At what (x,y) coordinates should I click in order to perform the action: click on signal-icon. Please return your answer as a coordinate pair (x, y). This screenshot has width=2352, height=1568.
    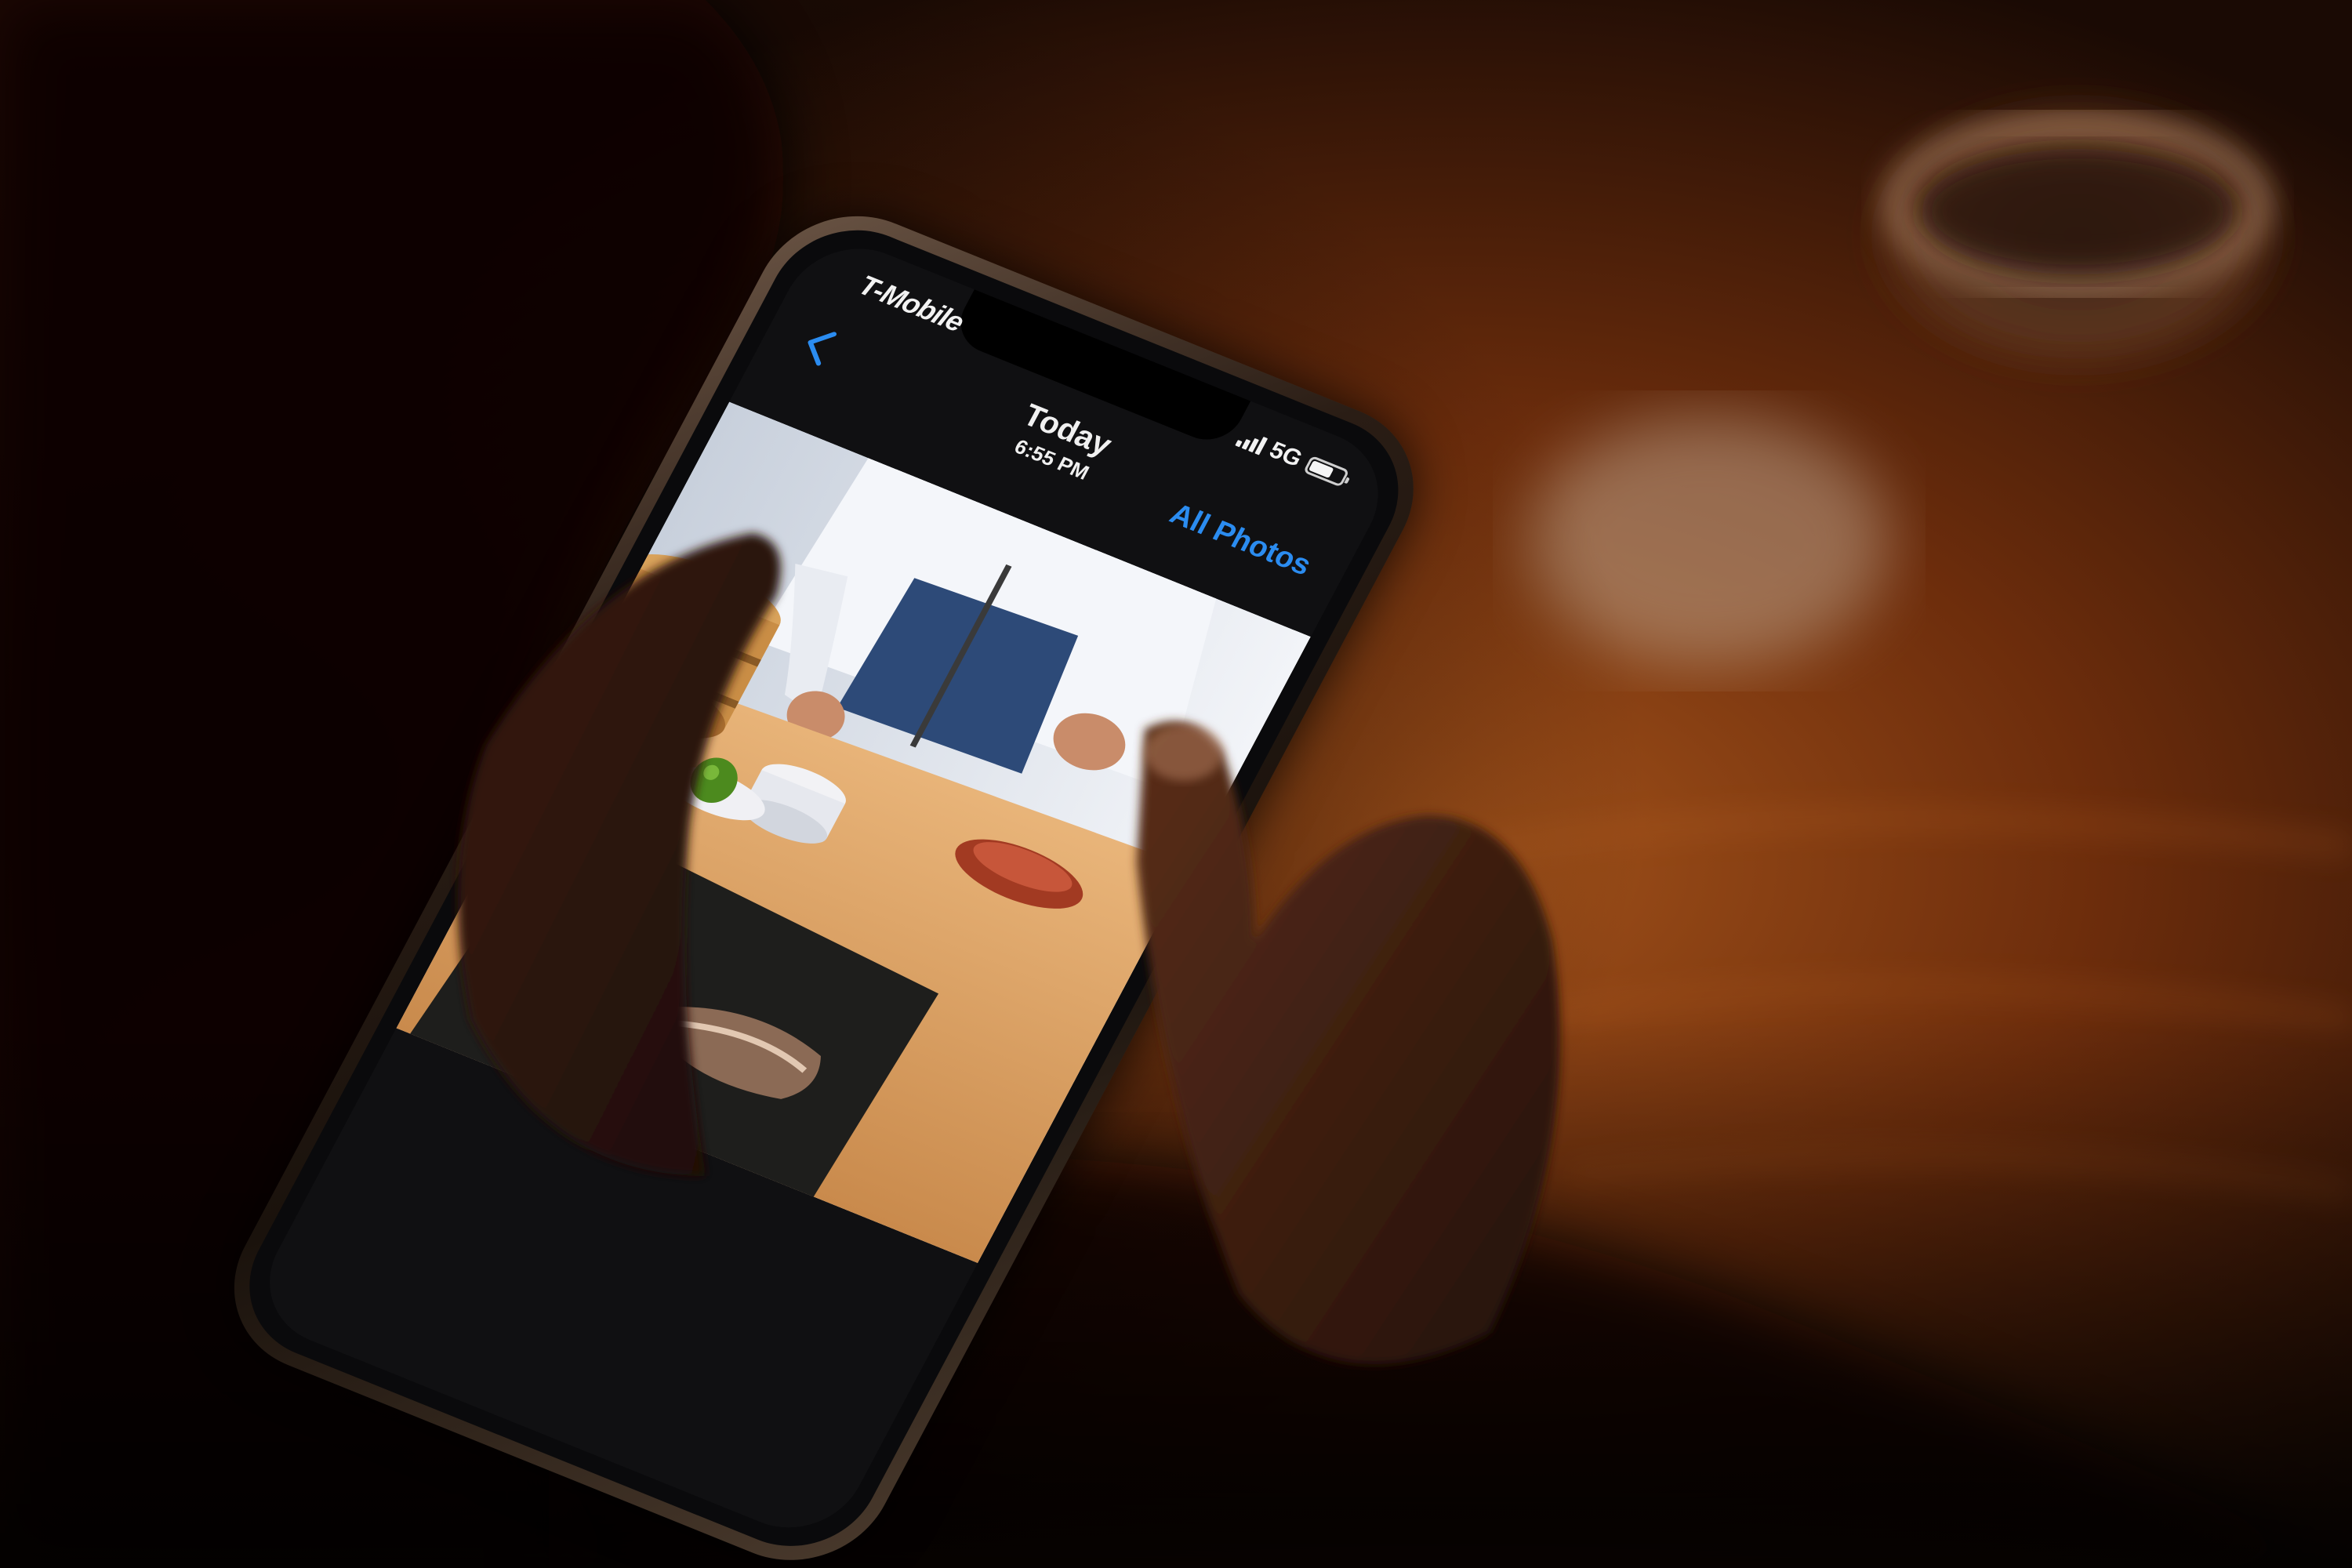
    Looking at the image, I should click on (1252, 442).